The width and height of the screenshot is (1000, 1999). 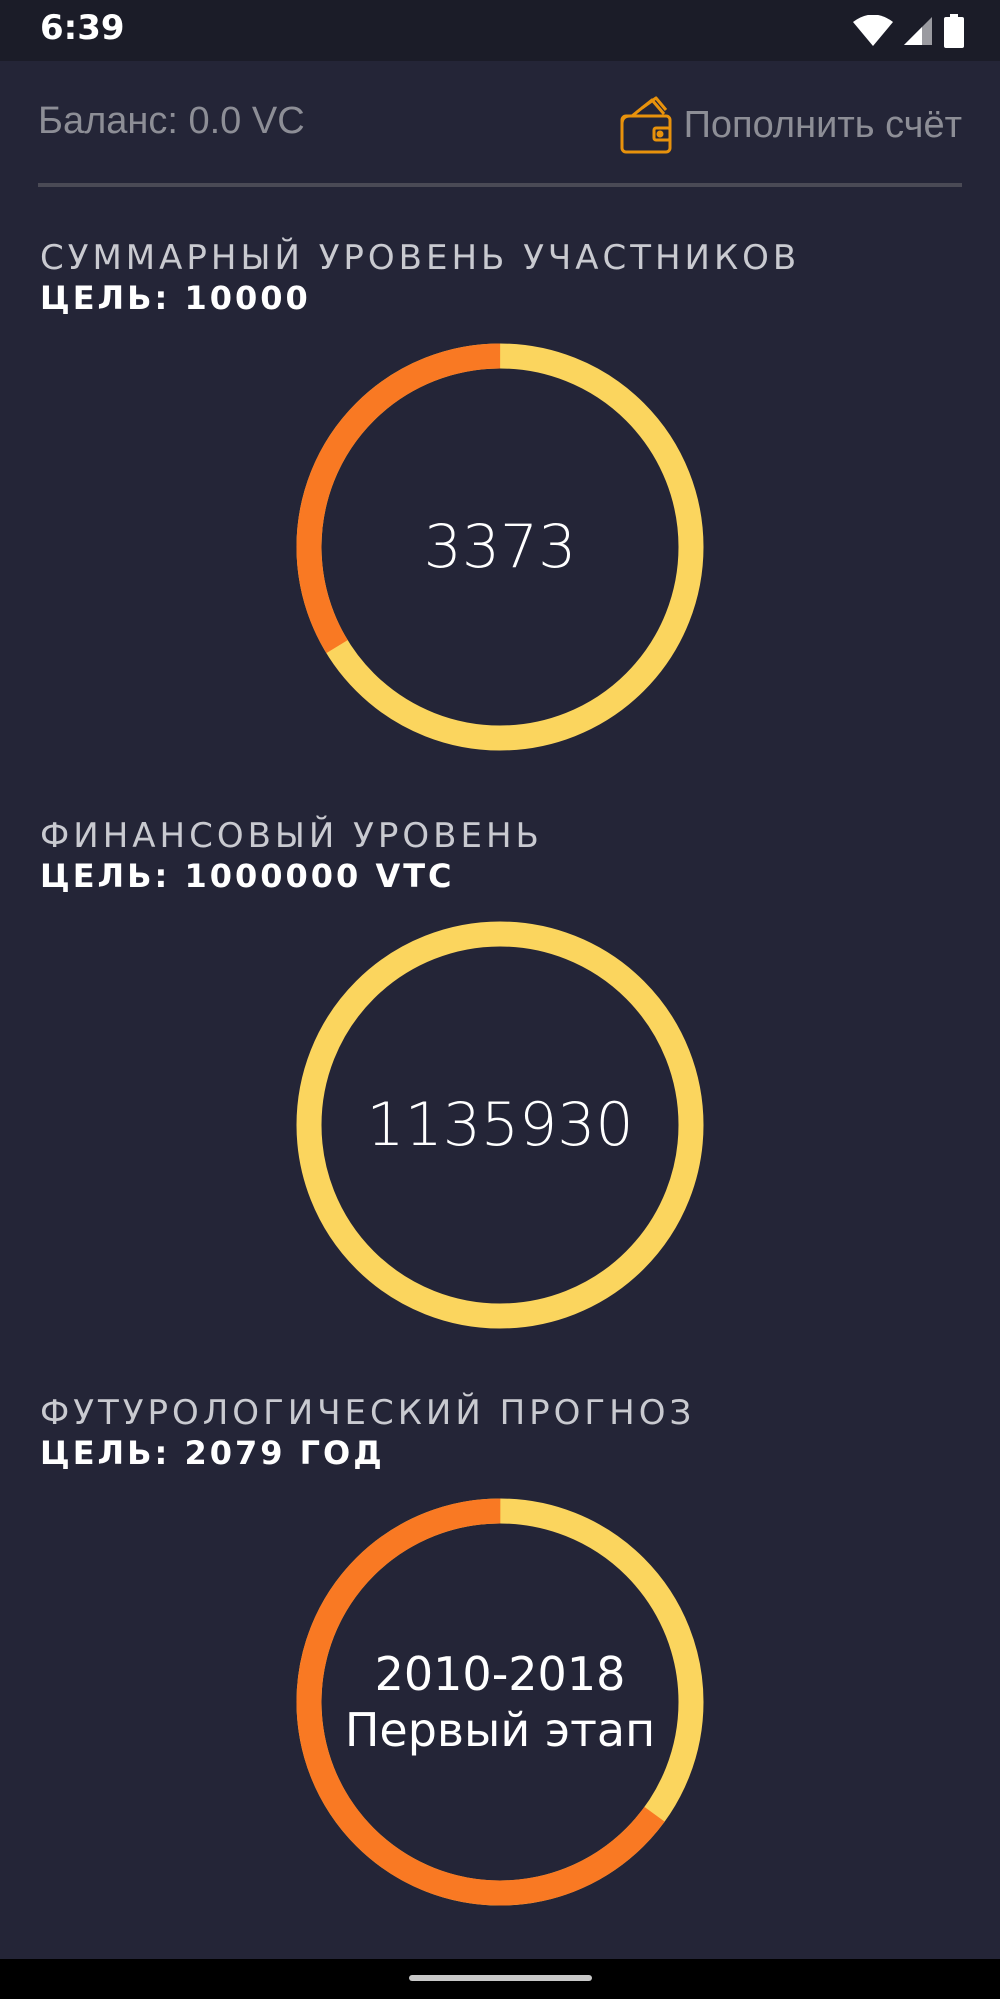 I want to click on topup-button: Пополнить счёт, so click(x=790, y=125).